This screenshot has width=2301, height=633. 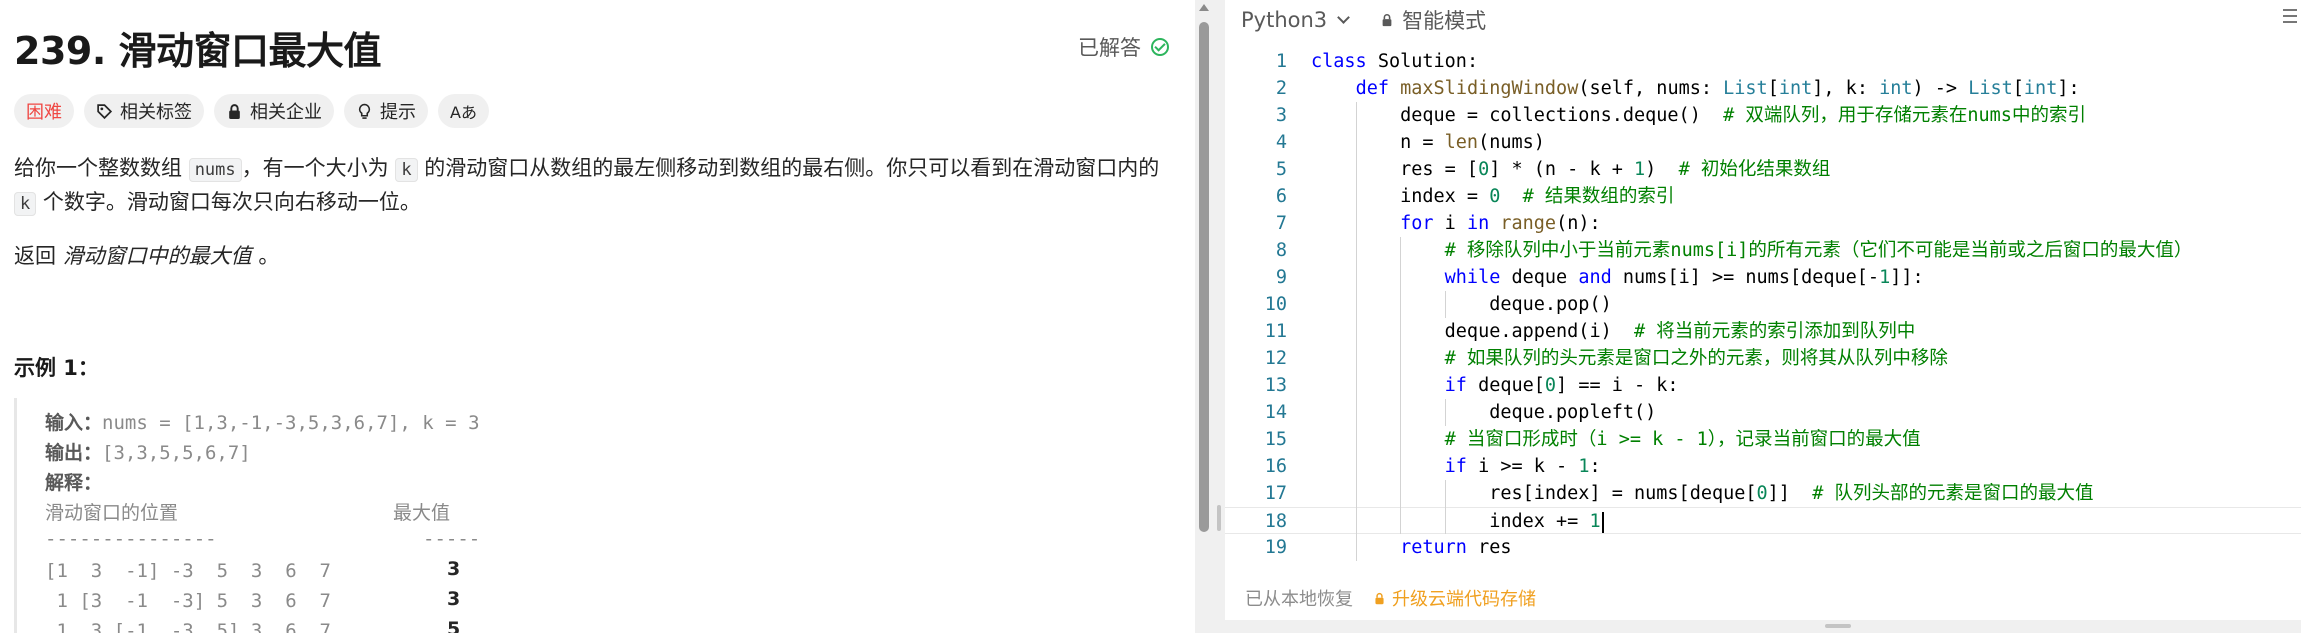 I want to click on bottom-resize-bar, so click(x=1763, y=626).